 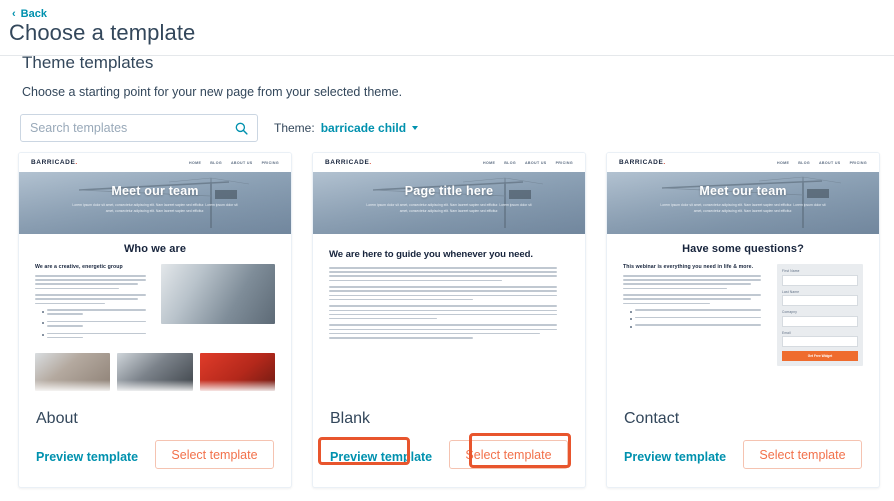 I want to click on mini-nav-links: HOME BLOG ABOUT US PRICING, so click(x=528, y=163).